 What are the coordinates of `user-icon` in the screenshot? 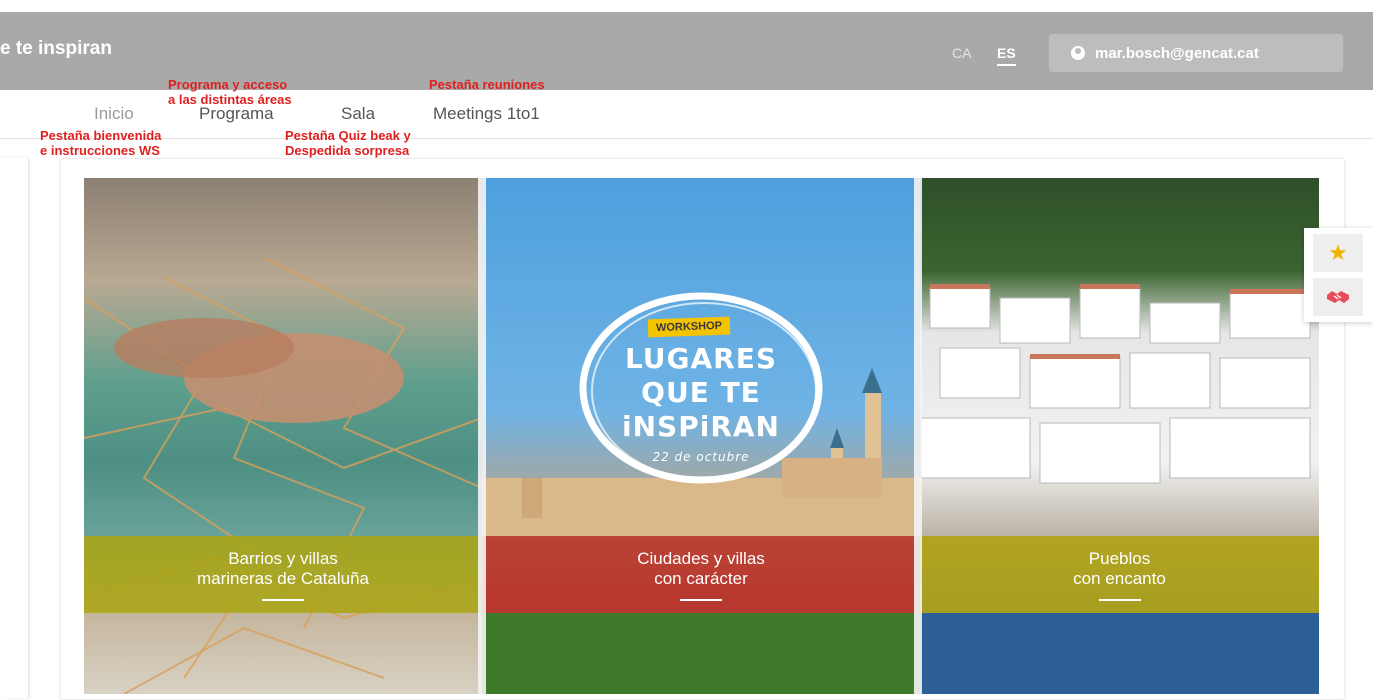 It's located at (1078, 53).